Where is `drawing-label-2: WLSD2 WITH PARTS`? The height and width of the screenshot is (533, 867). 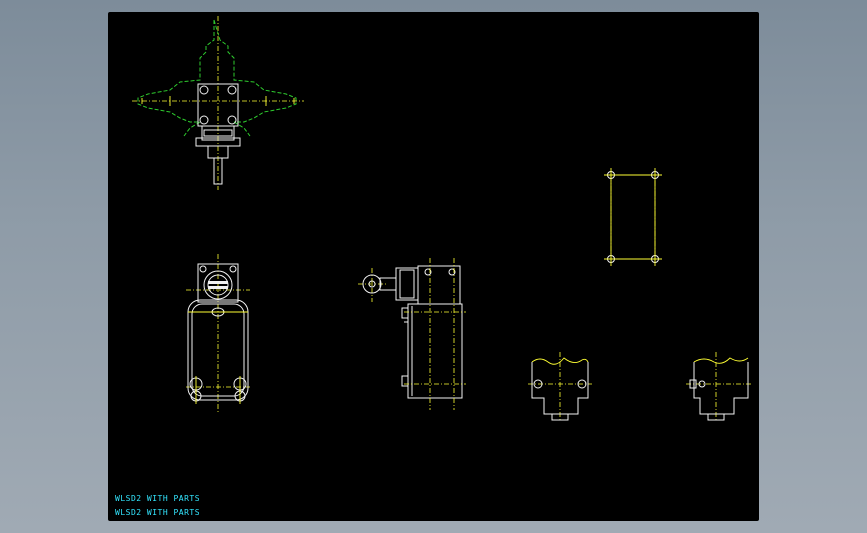 drawing-label-2: WLSD2 WITH PARTS is located at coordinates (158, 512).